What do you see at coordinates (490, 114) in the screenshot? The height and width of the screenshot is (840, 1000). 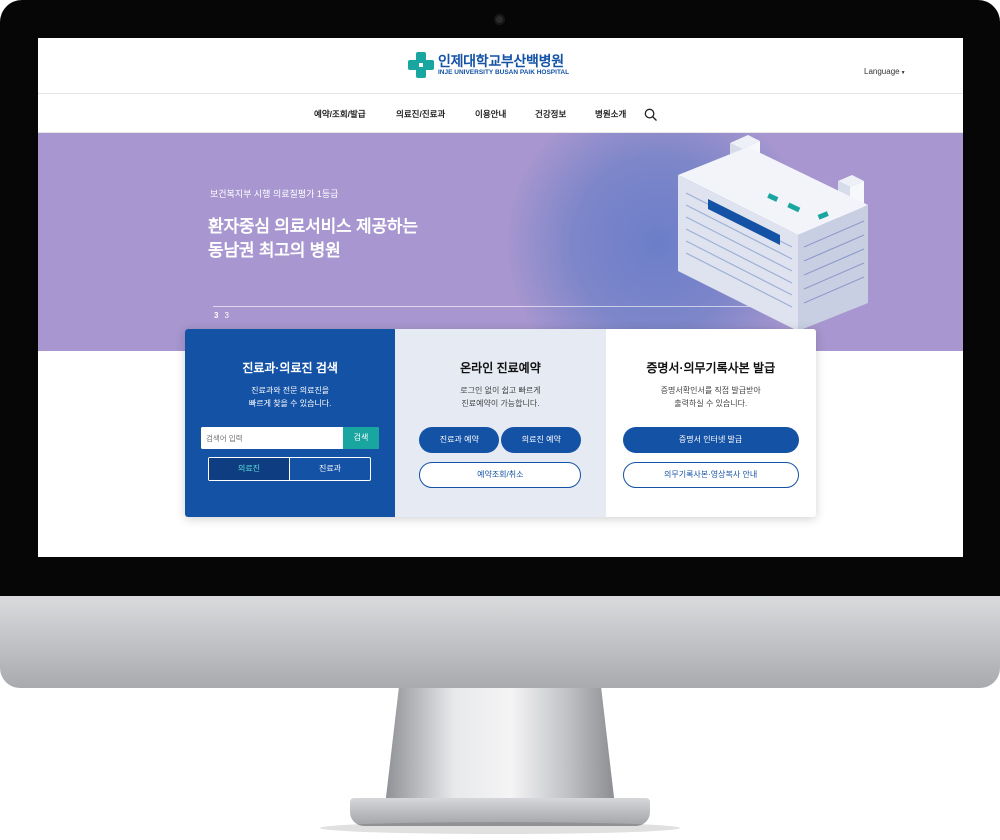 I see `nav-item-guide: 이용안내` at bounding box center [490, 114].